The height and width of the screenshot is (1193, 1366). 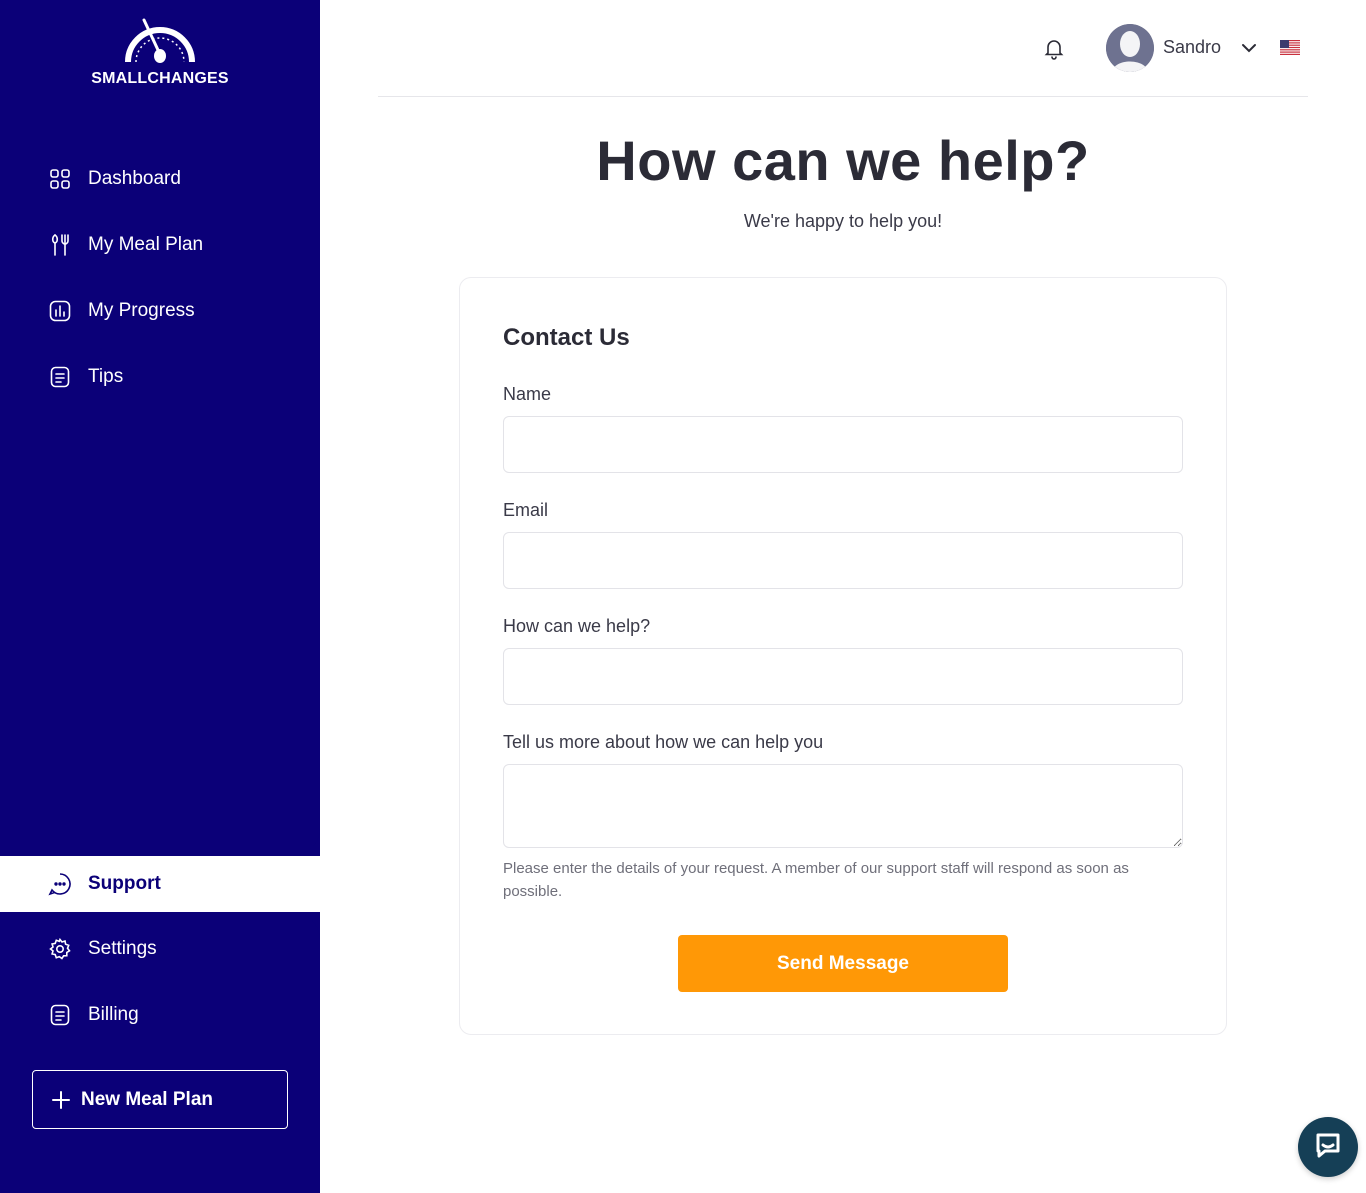 What do you see at coordinates (160, 40) in the screenshot?
I see `logo-gauge-icon` at bounding box center [160, 40].